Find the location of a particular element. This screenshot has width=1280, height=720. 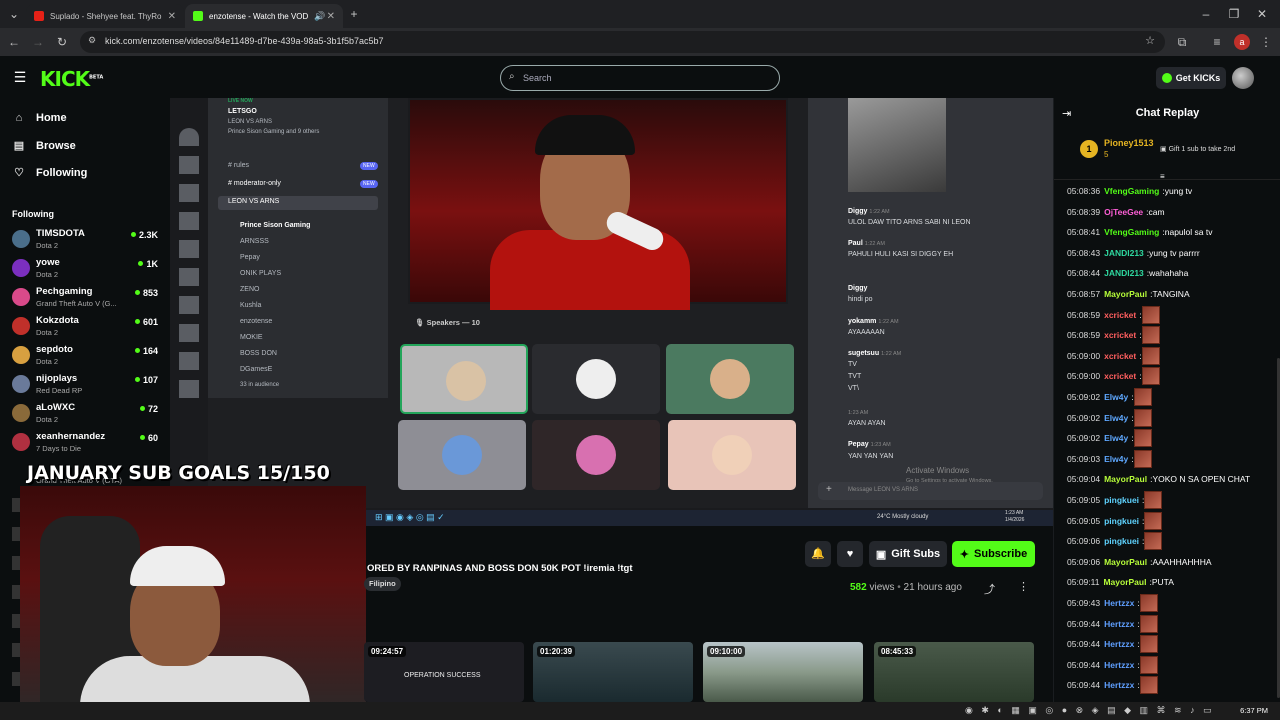

chat-username: OjTeeGee is located at coordinates (1123, 212).